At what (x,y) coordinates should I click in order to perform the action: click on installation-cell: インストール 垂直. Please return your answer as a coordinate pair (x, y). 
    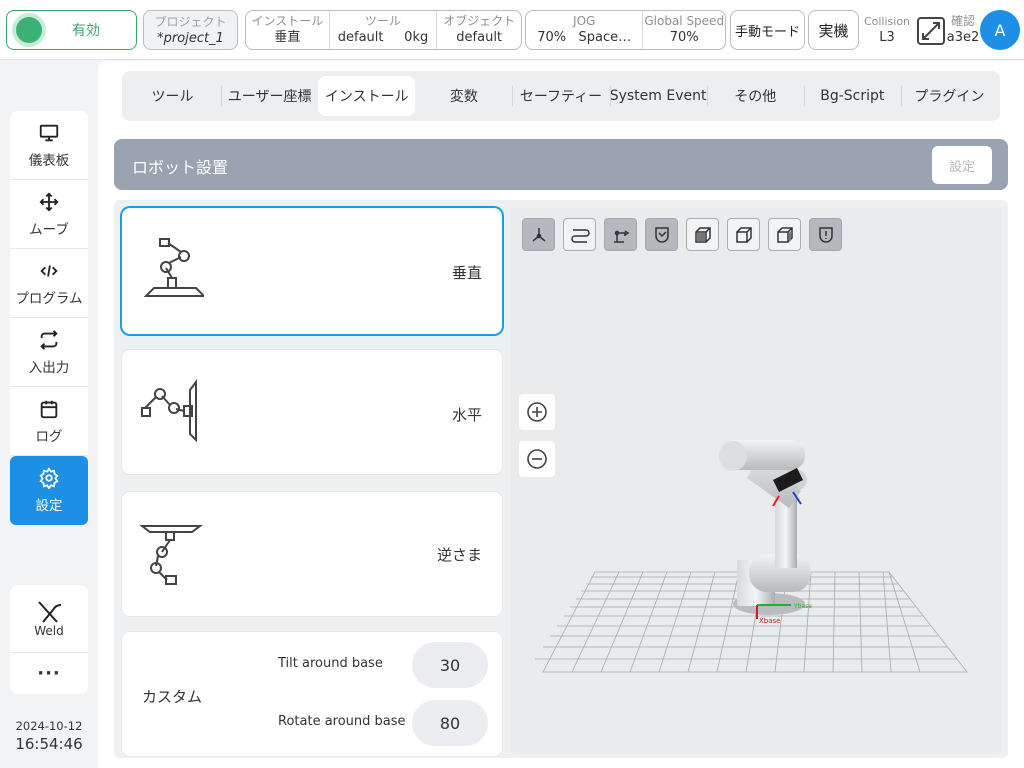
    Looking at the image, I should click on (288, 30).